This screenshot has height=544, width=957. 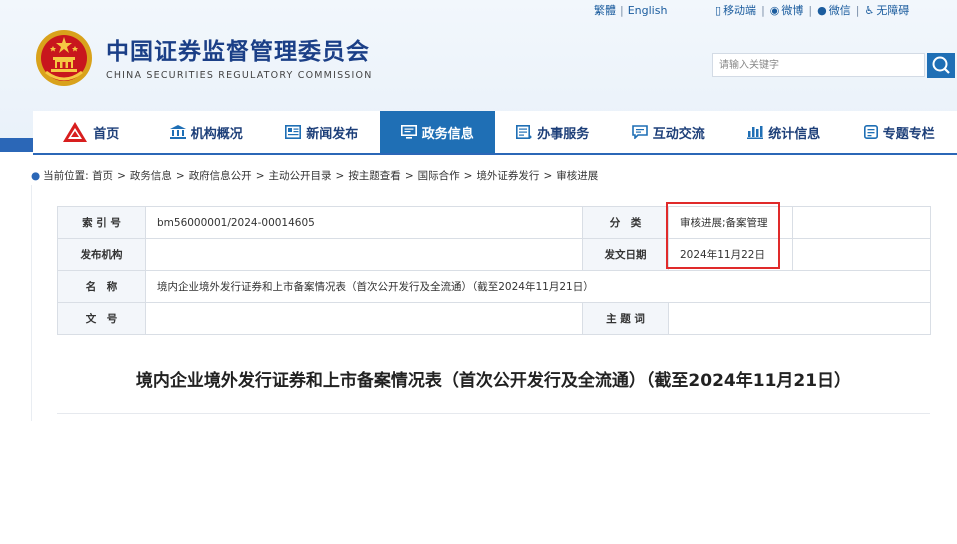 I want to click on search-button, so click(x=941, y=65).